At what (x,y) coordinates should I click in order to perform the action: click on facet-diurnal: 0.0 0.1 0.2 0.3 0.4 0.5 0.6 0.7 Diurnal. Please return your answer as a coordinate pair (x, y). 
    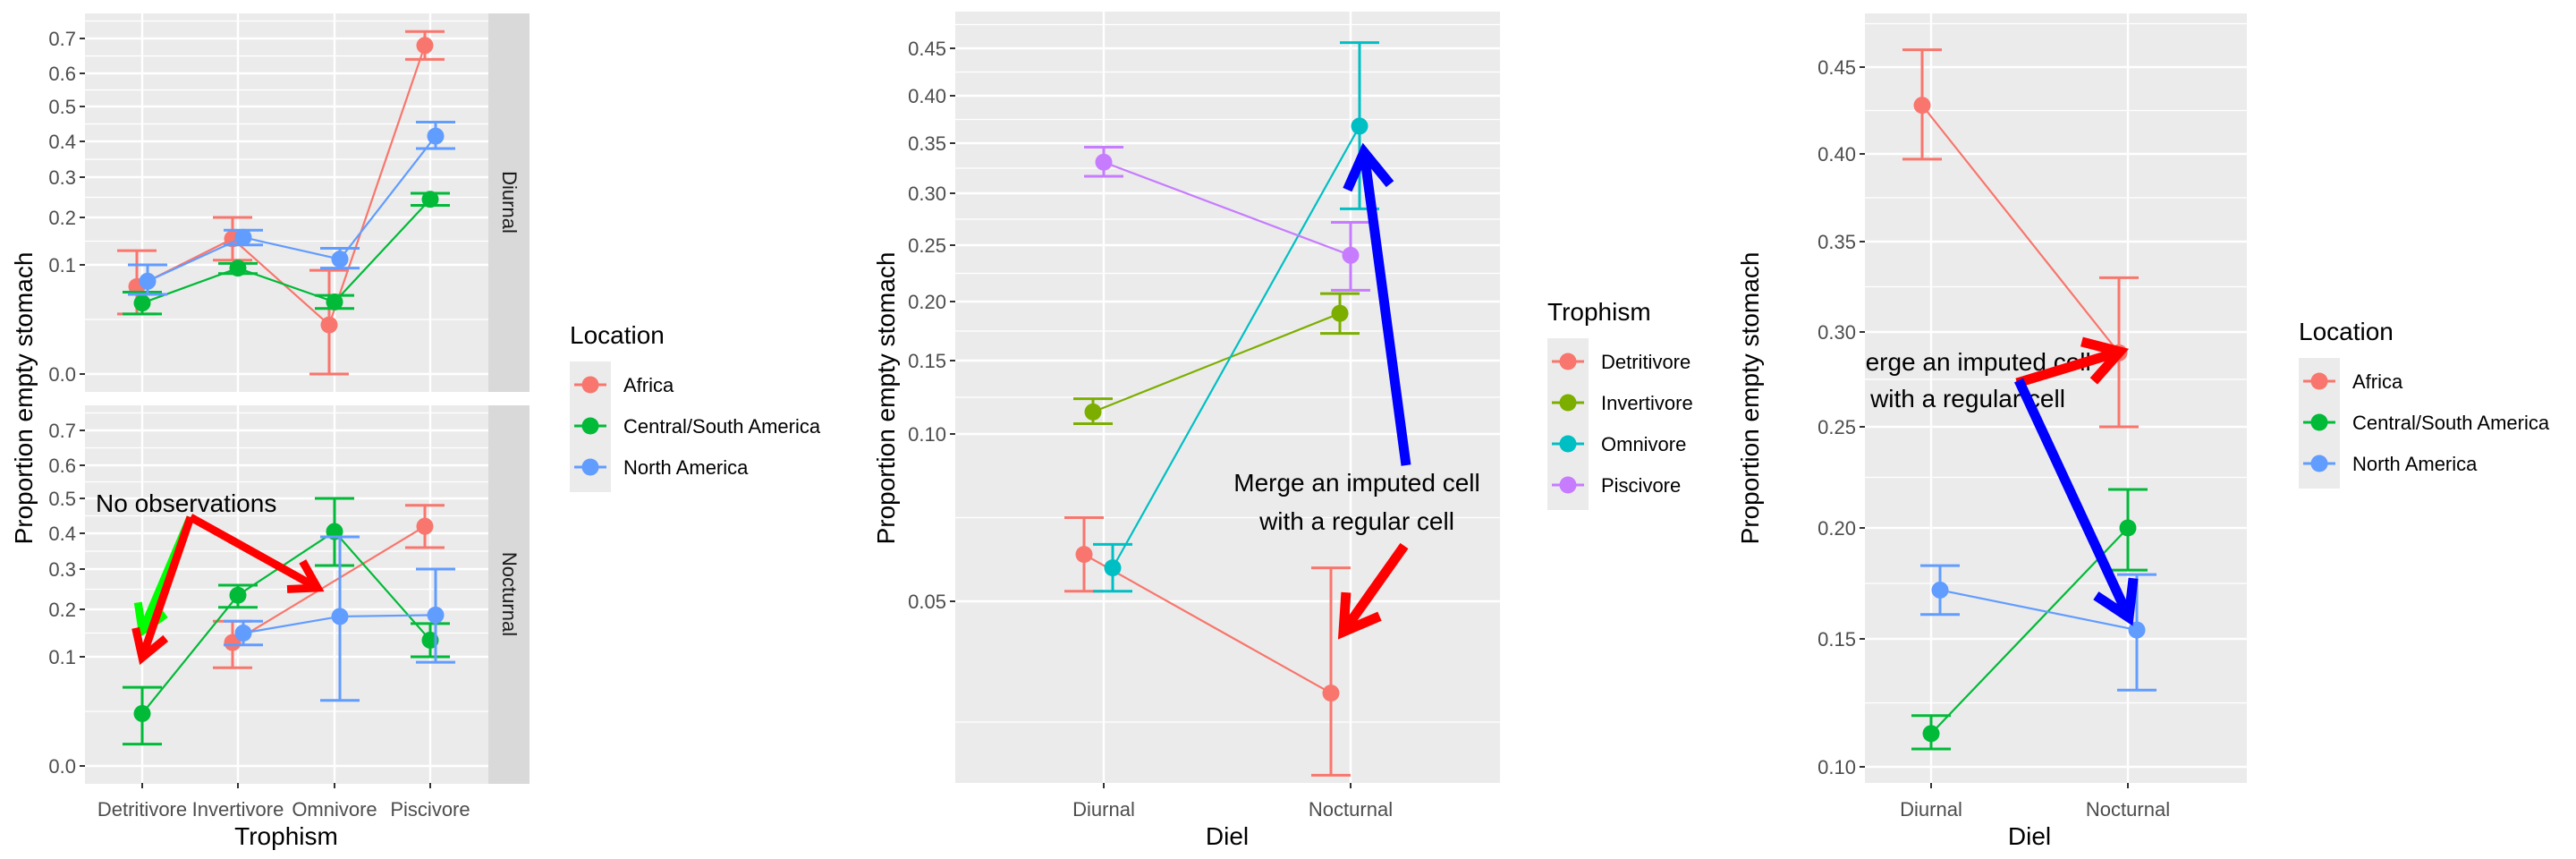
    Looking at the image, I should click on (289, 202).